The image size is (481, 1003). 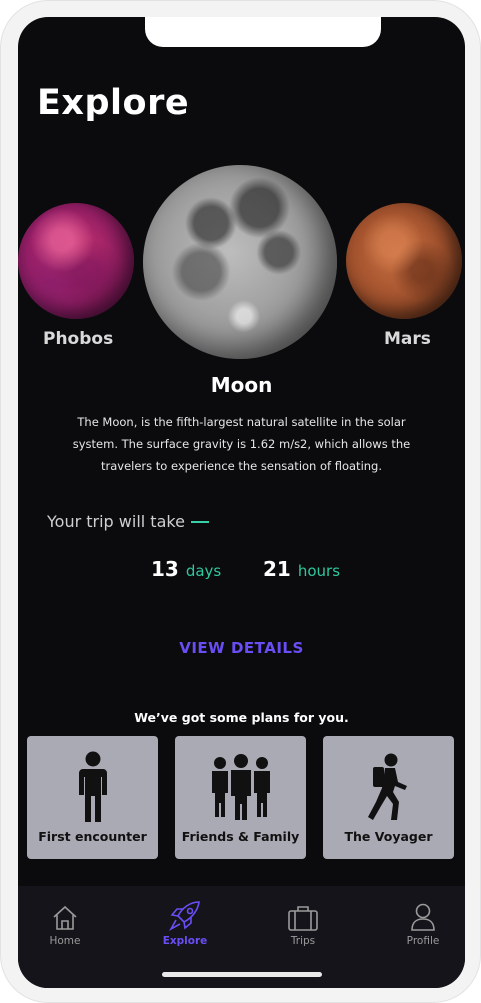 I want to click on hiker-backpack-icon, so click(x=388, y=787).